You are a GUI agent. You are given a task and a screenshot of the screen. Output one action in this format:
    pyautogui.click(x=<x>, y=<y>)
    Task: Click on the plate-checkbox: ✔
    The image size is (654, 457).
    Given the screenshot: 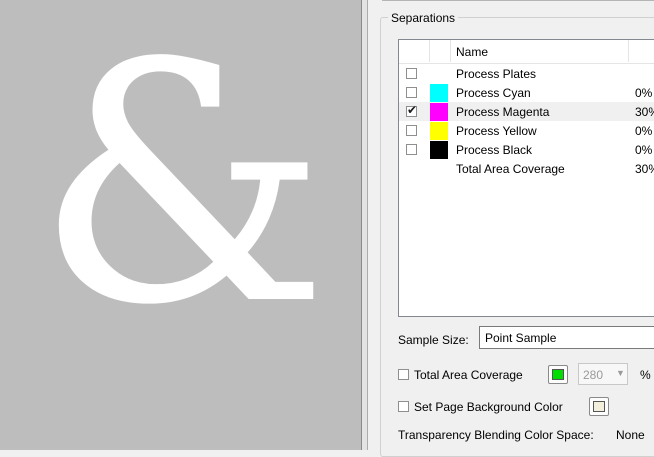 What is the action you would take?
    pyautogui.click(x=412, y=110)
    